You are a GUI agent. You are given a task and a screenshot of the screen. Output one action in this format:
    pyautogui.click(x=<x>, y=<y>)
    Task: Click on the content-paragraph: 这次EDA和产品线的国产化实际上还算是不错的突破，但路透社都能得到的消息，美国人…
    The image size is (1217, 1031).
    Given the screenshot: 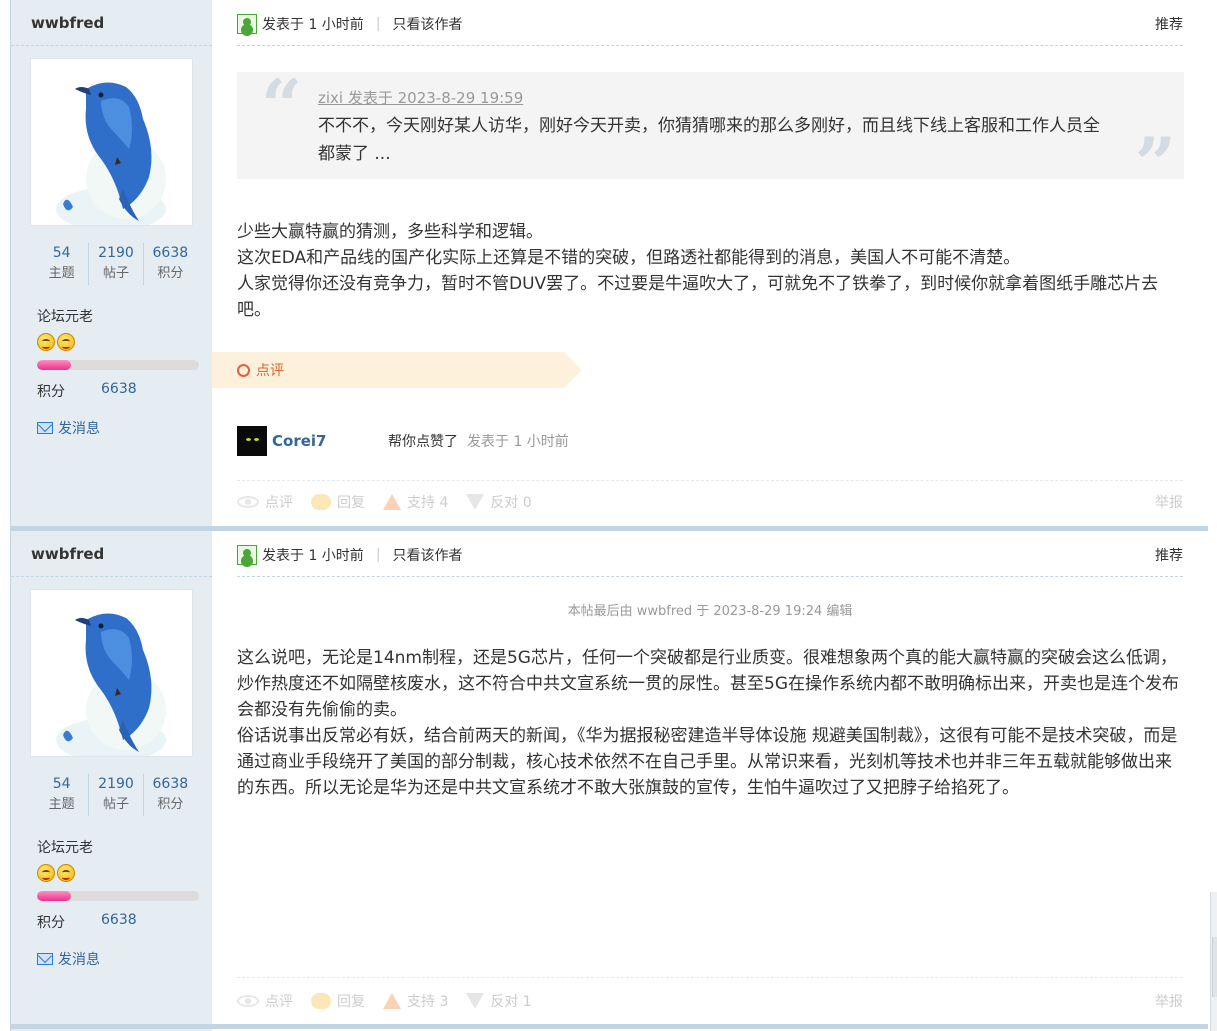 What is the action you would take?
    pyautogui.click(x=629, y=258)
    